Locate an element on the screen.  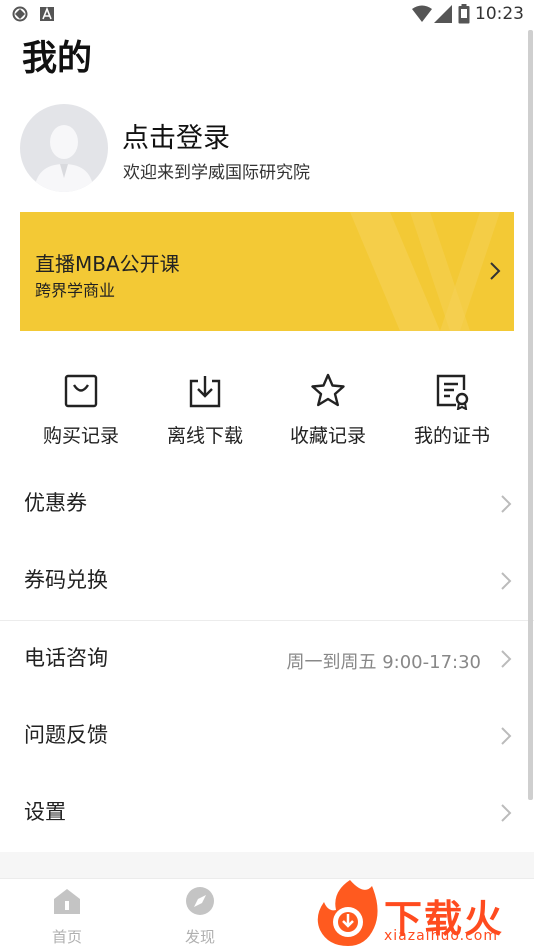
quick-action-certificates: 我的证书 is located at coordinates (452, 412).